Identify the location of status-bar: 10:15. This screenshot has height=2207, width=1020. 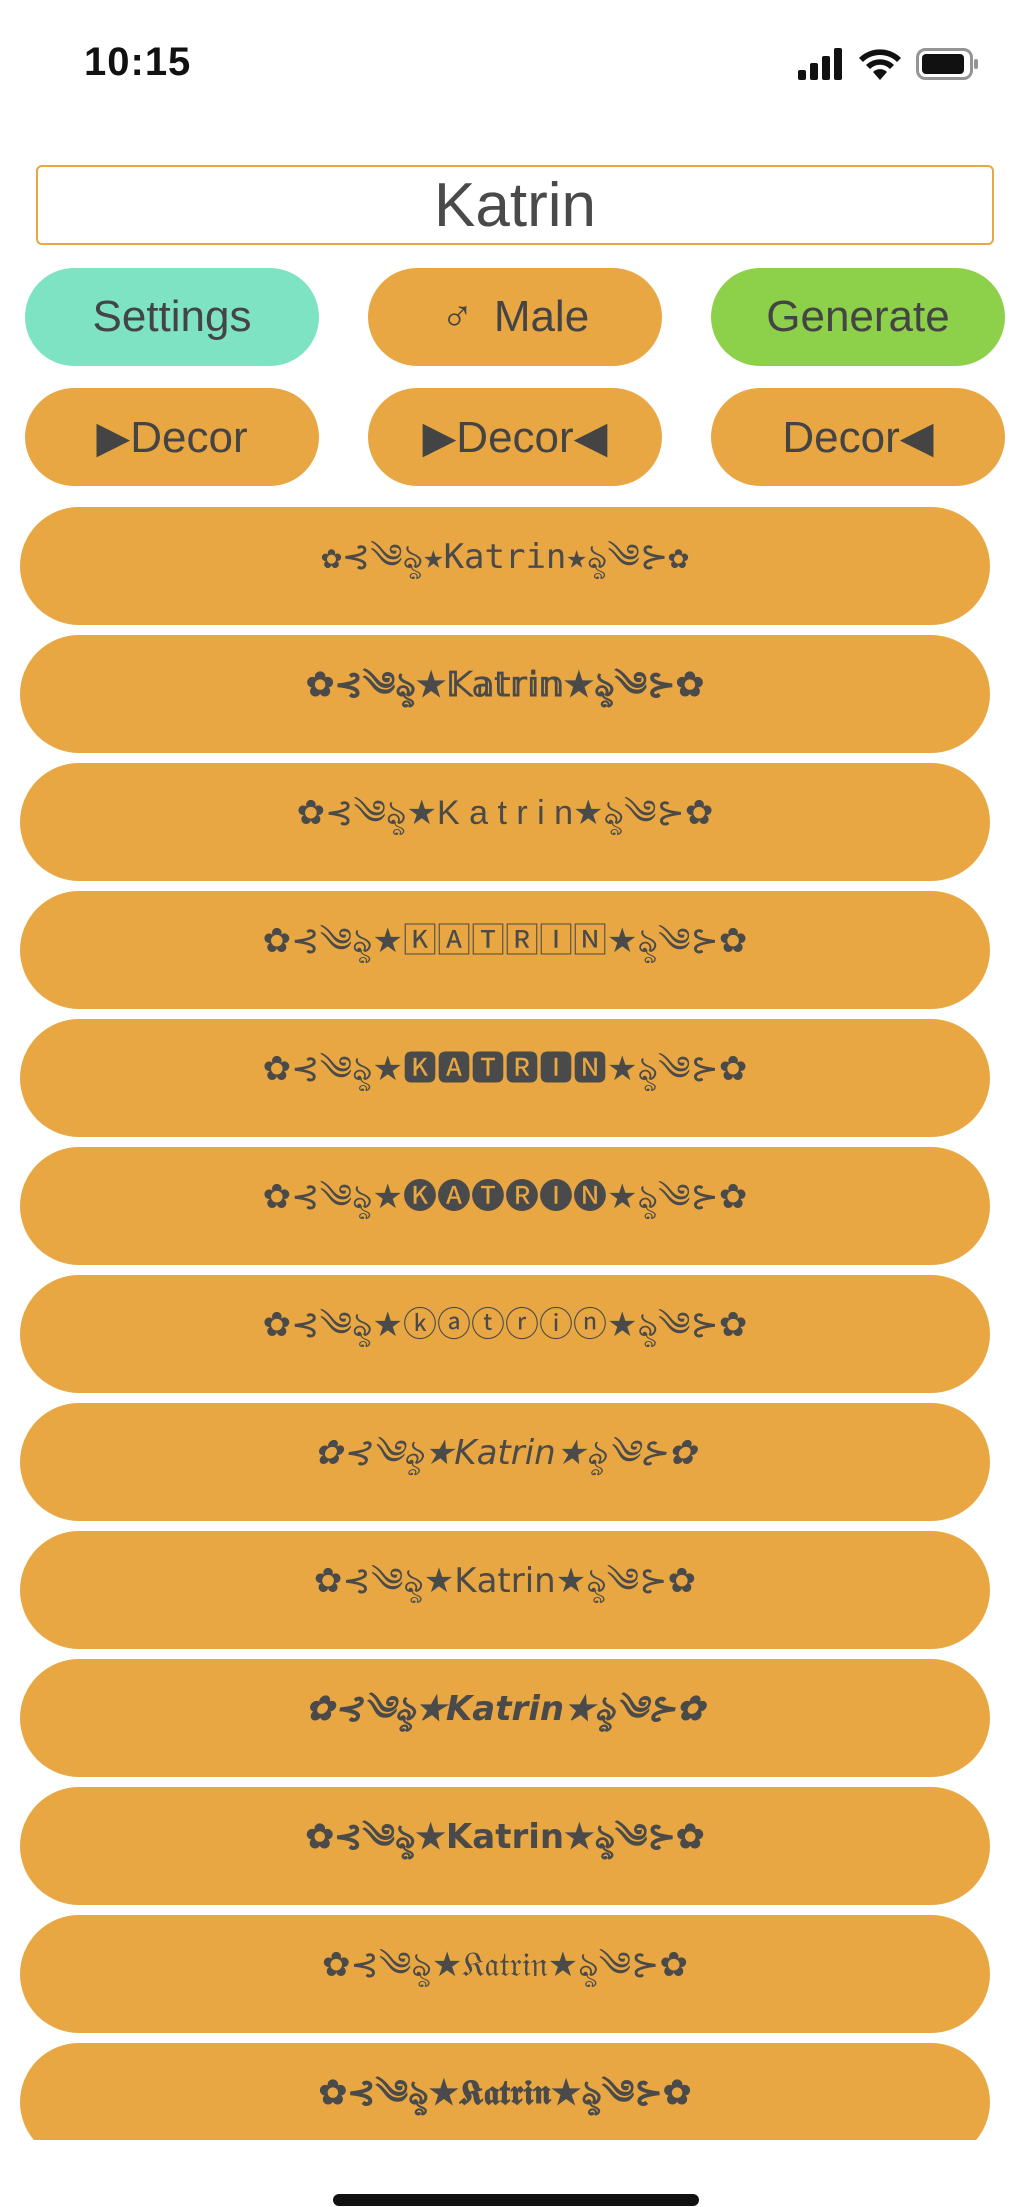
(510, 65).